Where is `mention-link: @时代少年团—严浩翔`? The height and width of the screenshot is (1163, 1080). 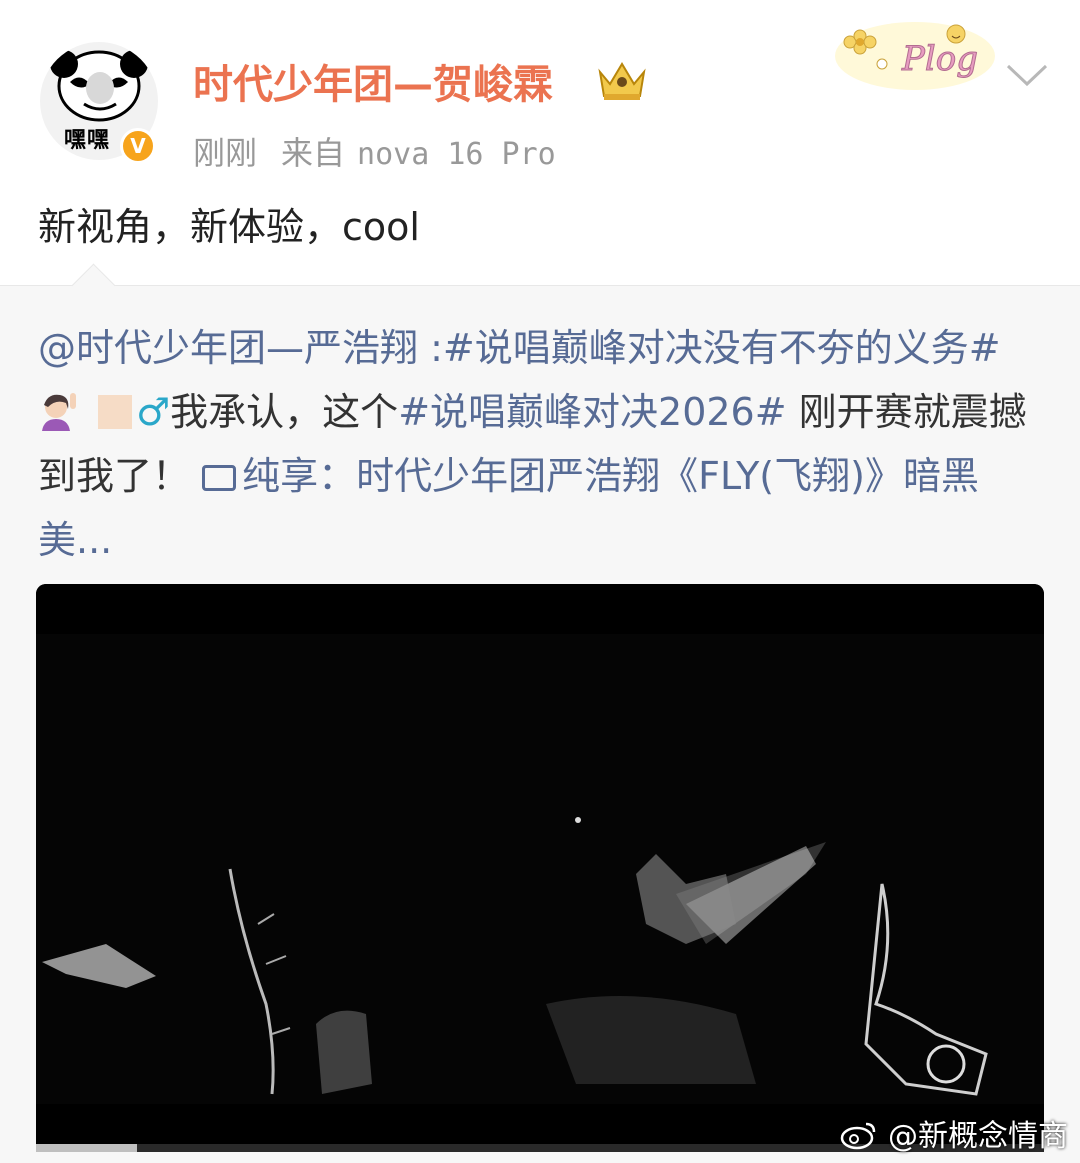
mention-link: @时代少年团—严浩翔 is located at coordinates (228, 348).